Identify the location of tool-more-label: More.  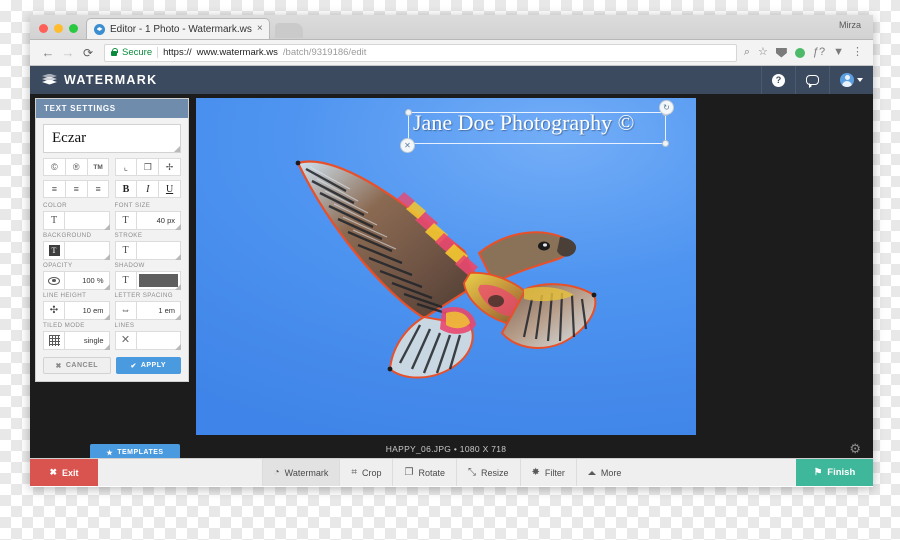
(611, 472).